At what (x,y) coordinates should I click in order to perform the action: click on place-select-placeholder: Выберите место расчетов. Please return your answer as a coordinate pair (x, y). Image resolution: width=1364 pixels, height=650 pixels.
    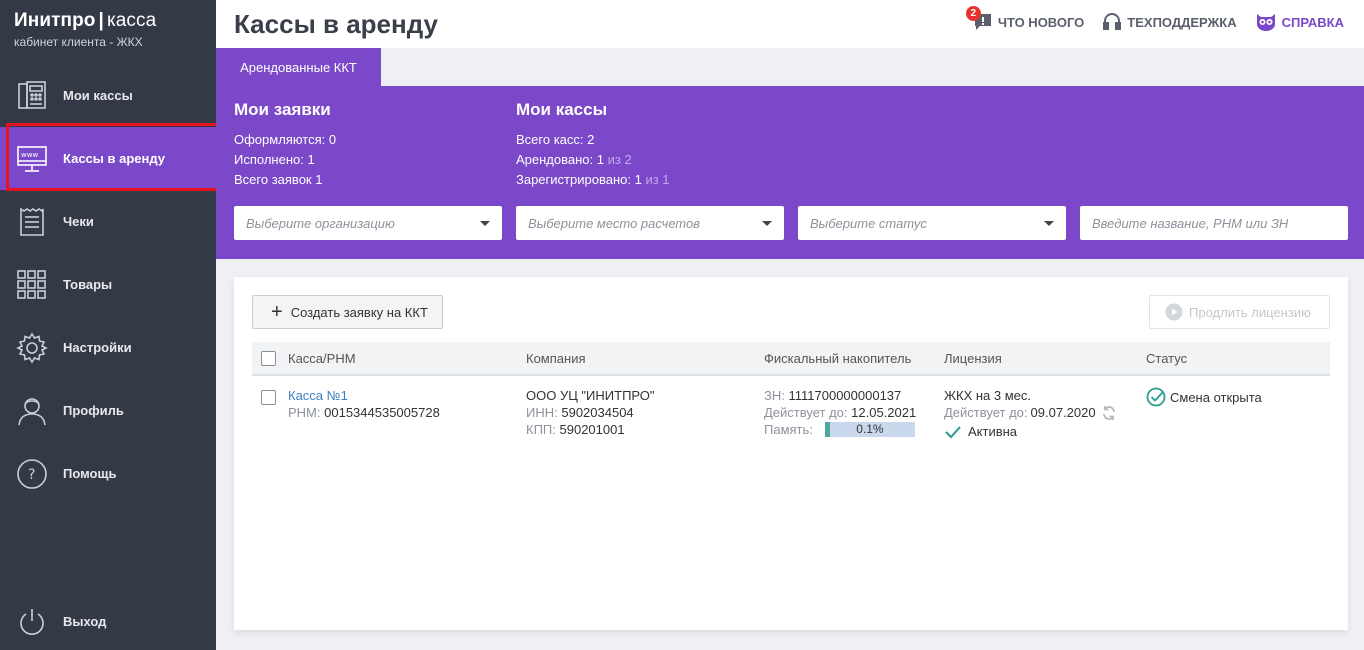
    Looking at the image, I should click on (614, 223).